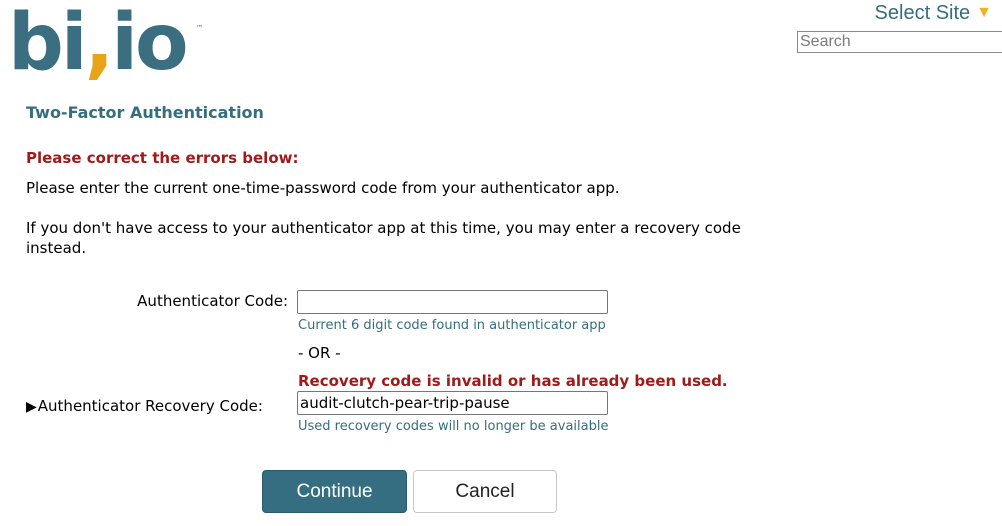 The height and width of the screenshot is (526, 1002). What do you see at coordinates (199, 28) in the screenshot?
I see `logo-trademark: ™` at bounding box center [199, 28].